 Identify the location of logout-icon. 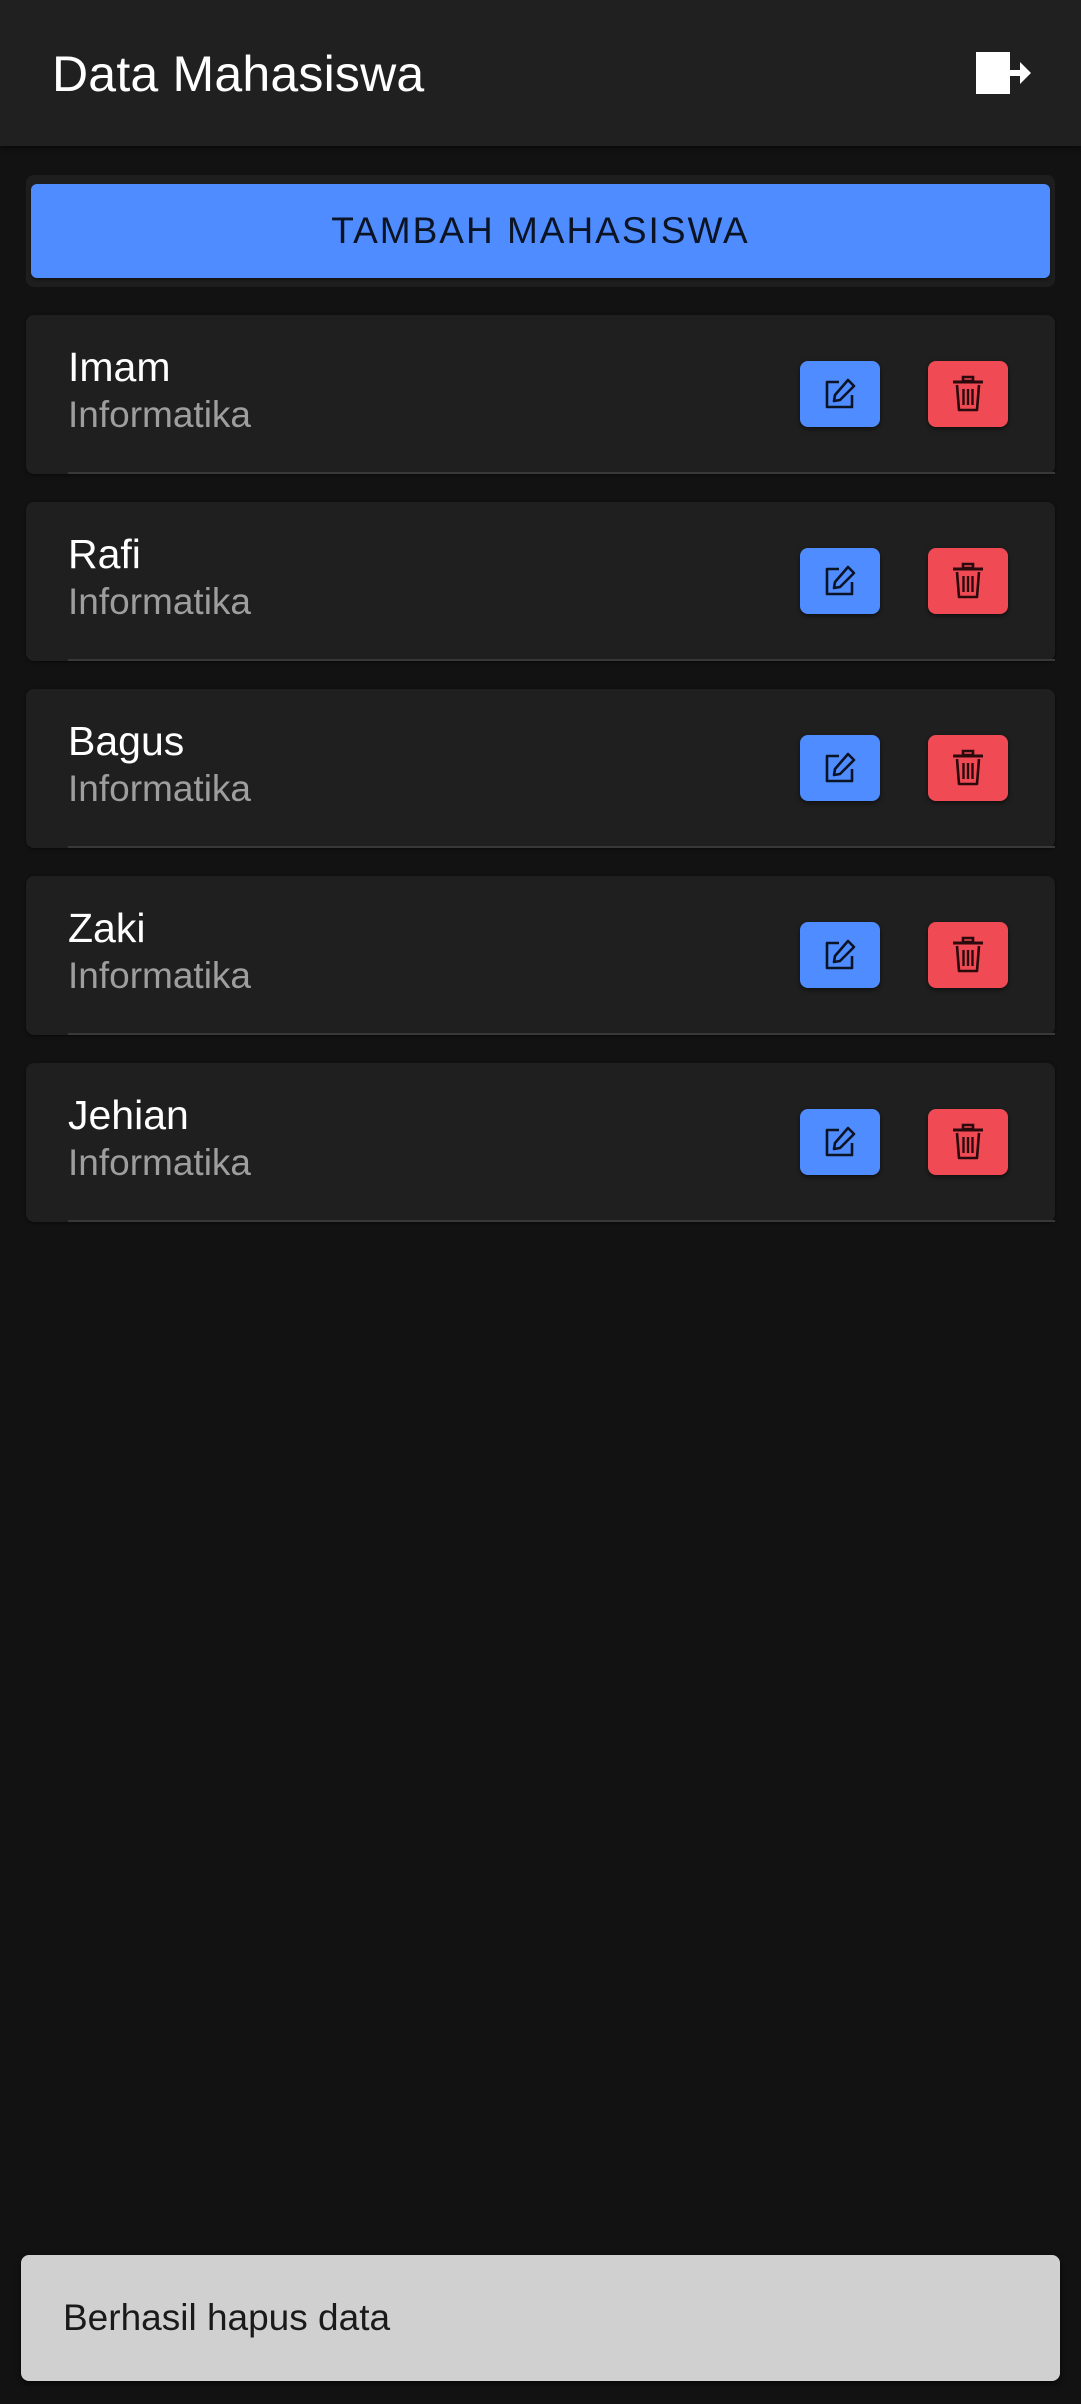
(1003, 73).